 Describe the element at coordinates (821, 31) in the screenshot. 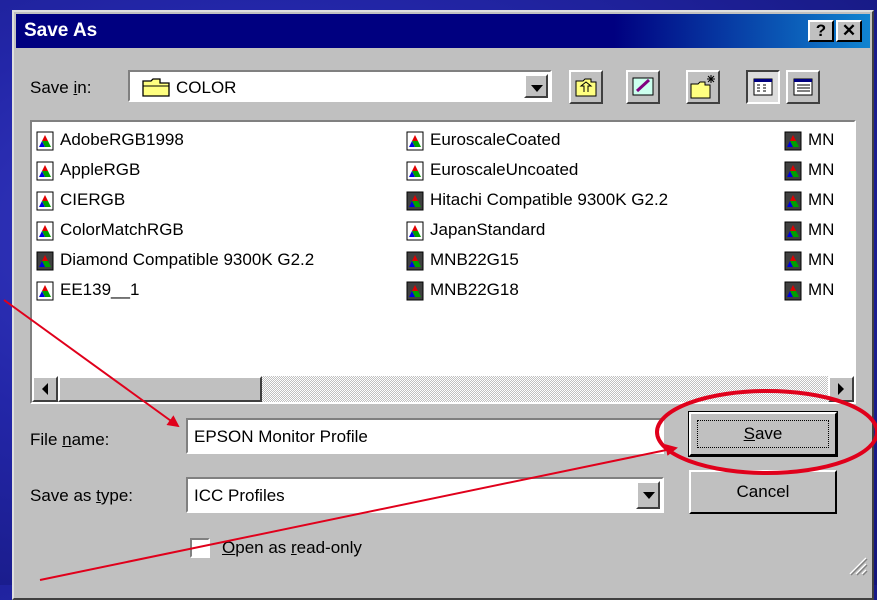

I see `help-button: ?` at that location.